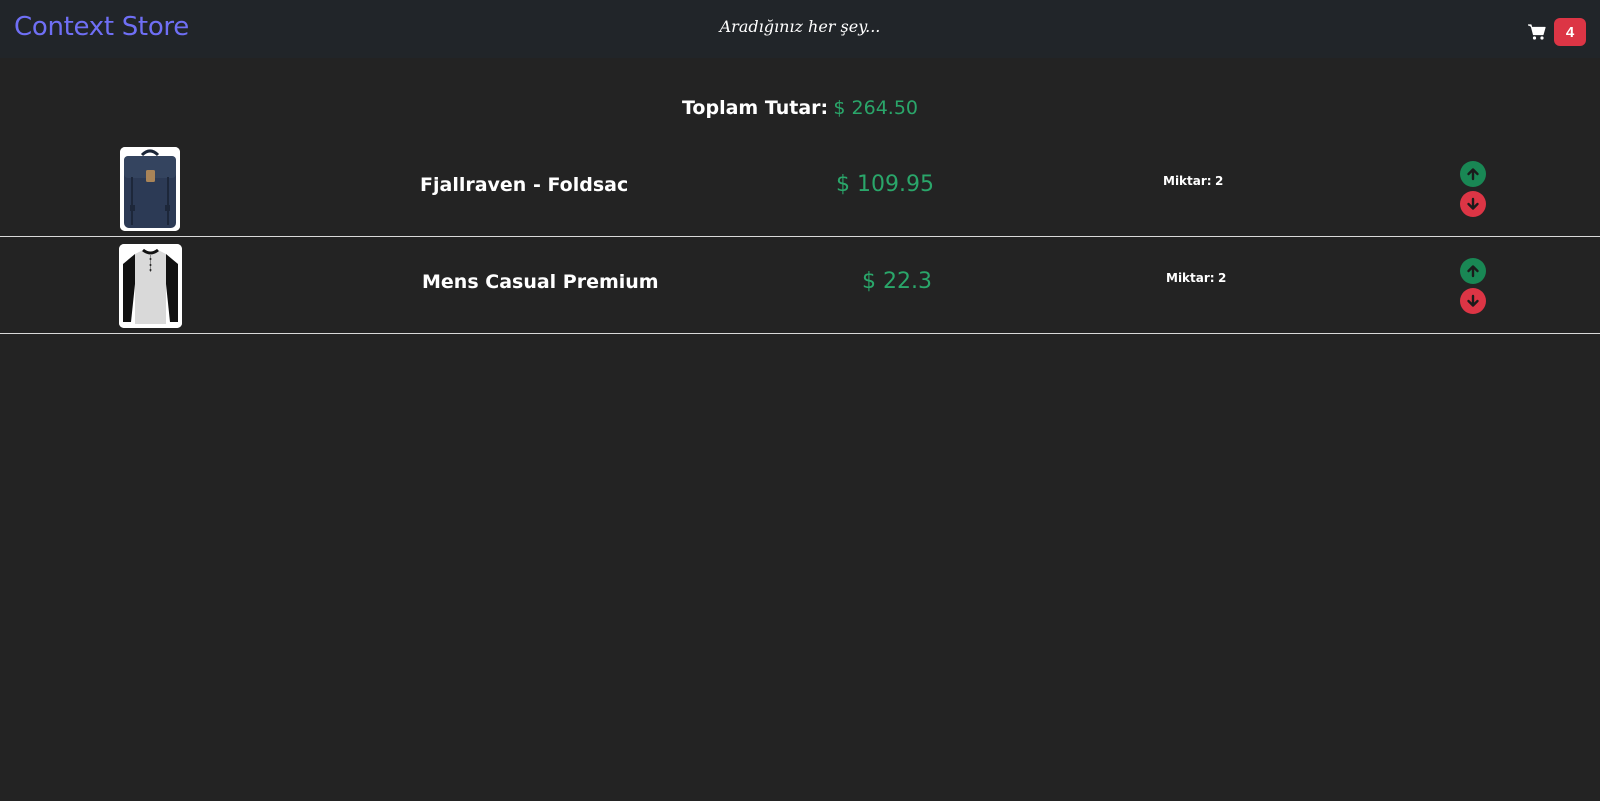 This screenshot has width=1600, height=801. I want to click on product-price: $ 109.95, so click(885, 184).